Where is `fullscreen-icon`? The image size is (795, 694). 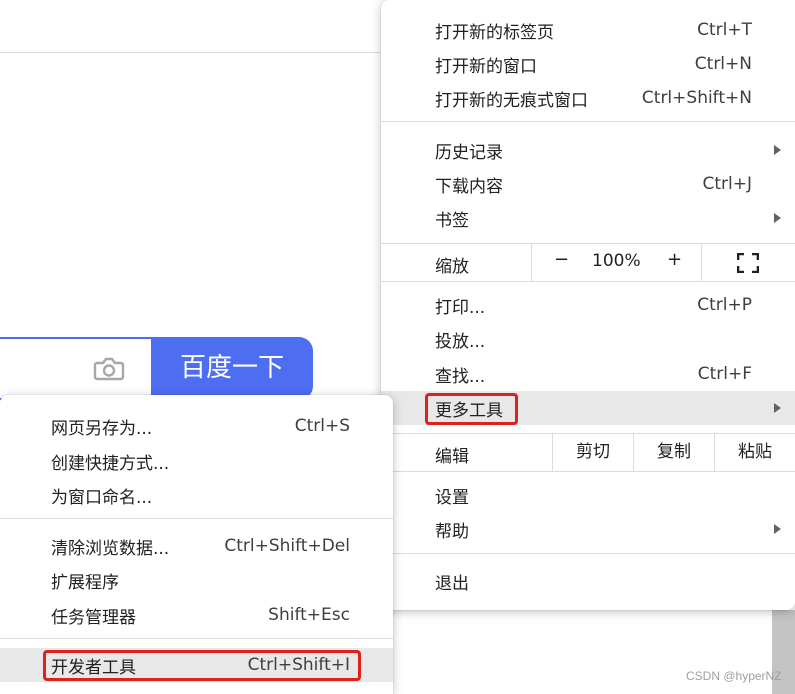
fullscreen-icon is located at coordinates (748, 263).